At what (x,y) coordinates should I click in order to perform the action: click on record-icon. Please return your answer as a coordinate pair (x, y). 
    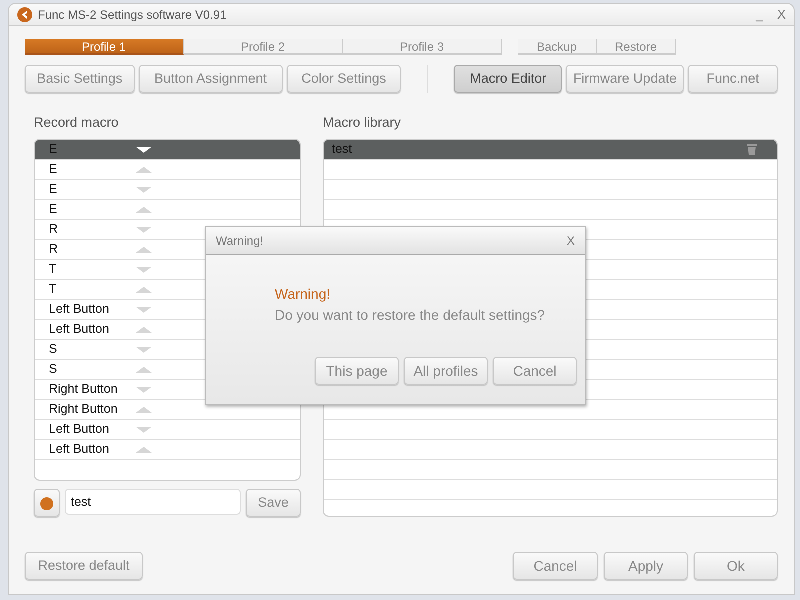
    Looking at the image, I should click on (47, 503).